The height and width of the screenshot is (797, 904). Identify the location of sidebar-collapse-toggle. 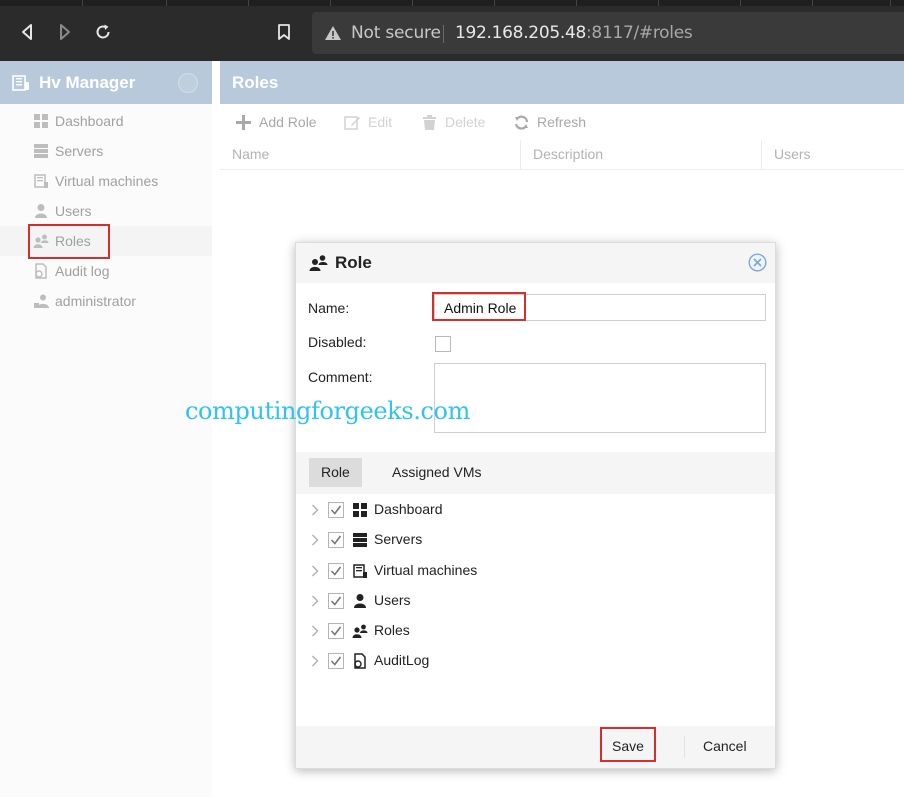
(188, 83).